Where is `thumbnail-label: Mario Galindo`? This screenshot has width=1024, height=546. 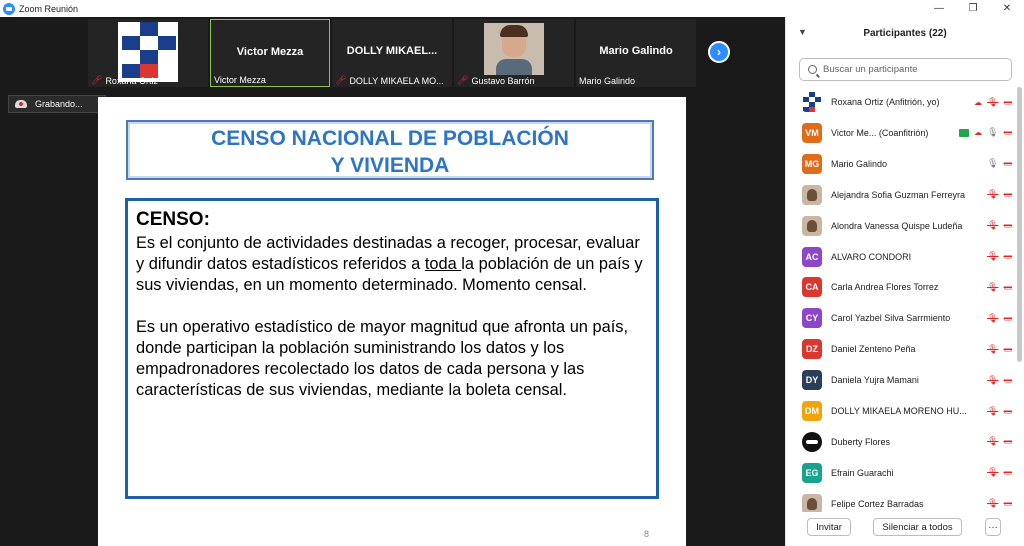
thumbnail-label: Mario Galindo is located at coordinates (607, 81).